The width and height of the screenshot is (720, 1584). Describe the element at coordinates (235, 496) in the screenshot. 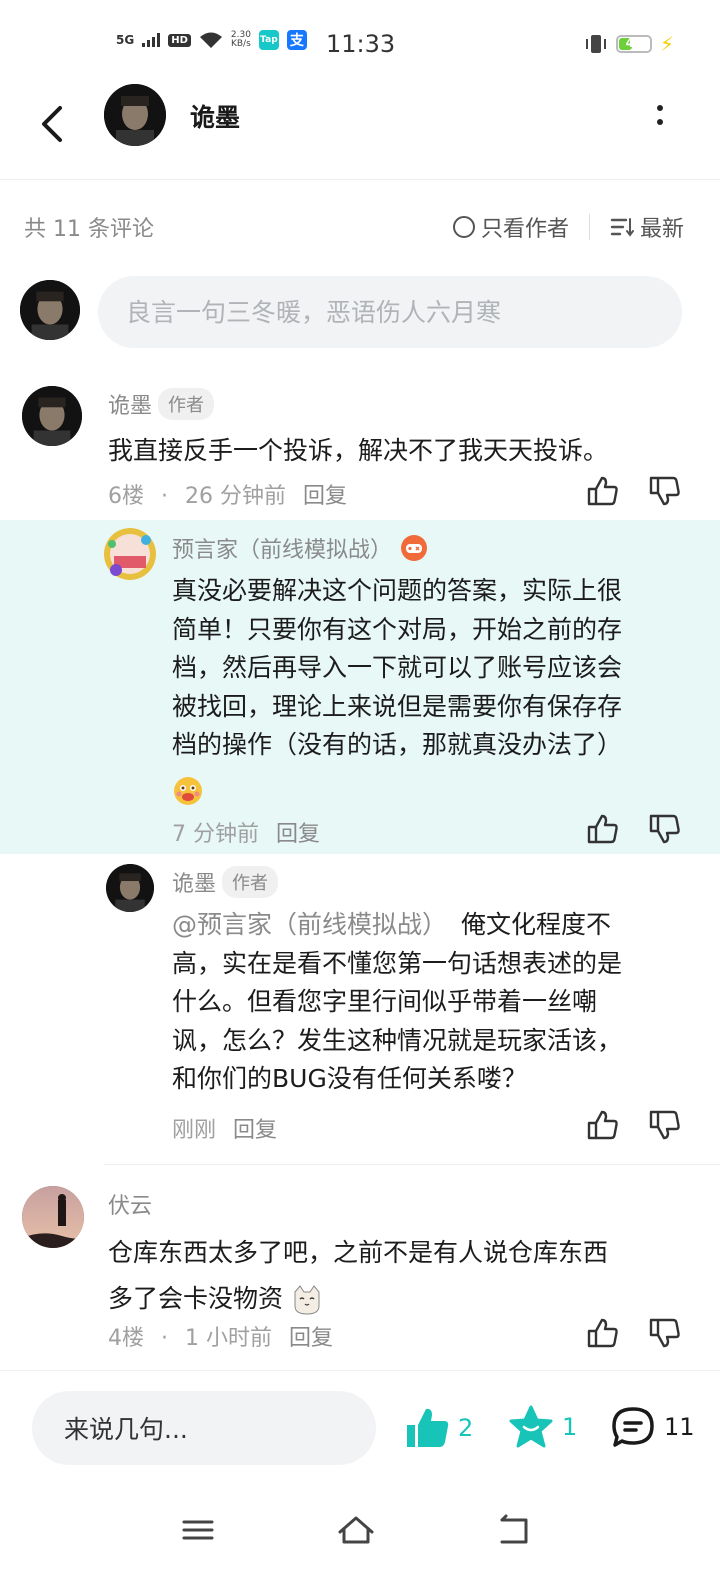

I see `timestamp: 26 分钟前` at that location.